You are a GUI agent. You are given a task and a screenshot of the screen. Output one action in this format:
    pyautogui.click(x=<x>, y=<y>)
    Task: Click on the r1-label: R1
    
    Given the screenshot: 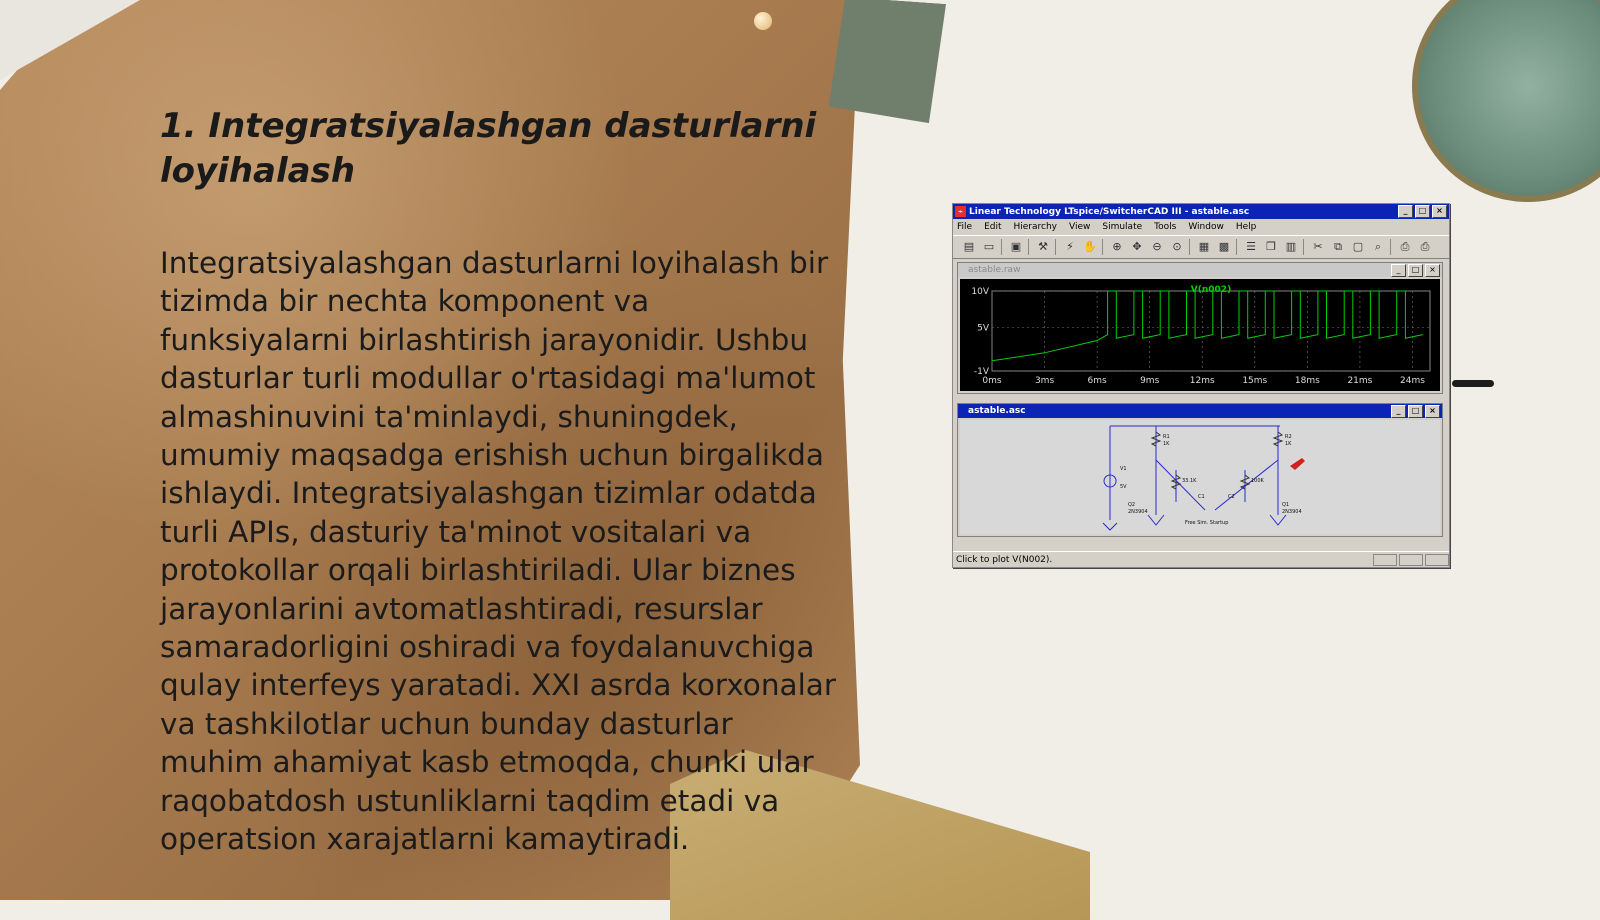 What is the action you would take?
    pyautogui.click(x=1166, y=437)
    